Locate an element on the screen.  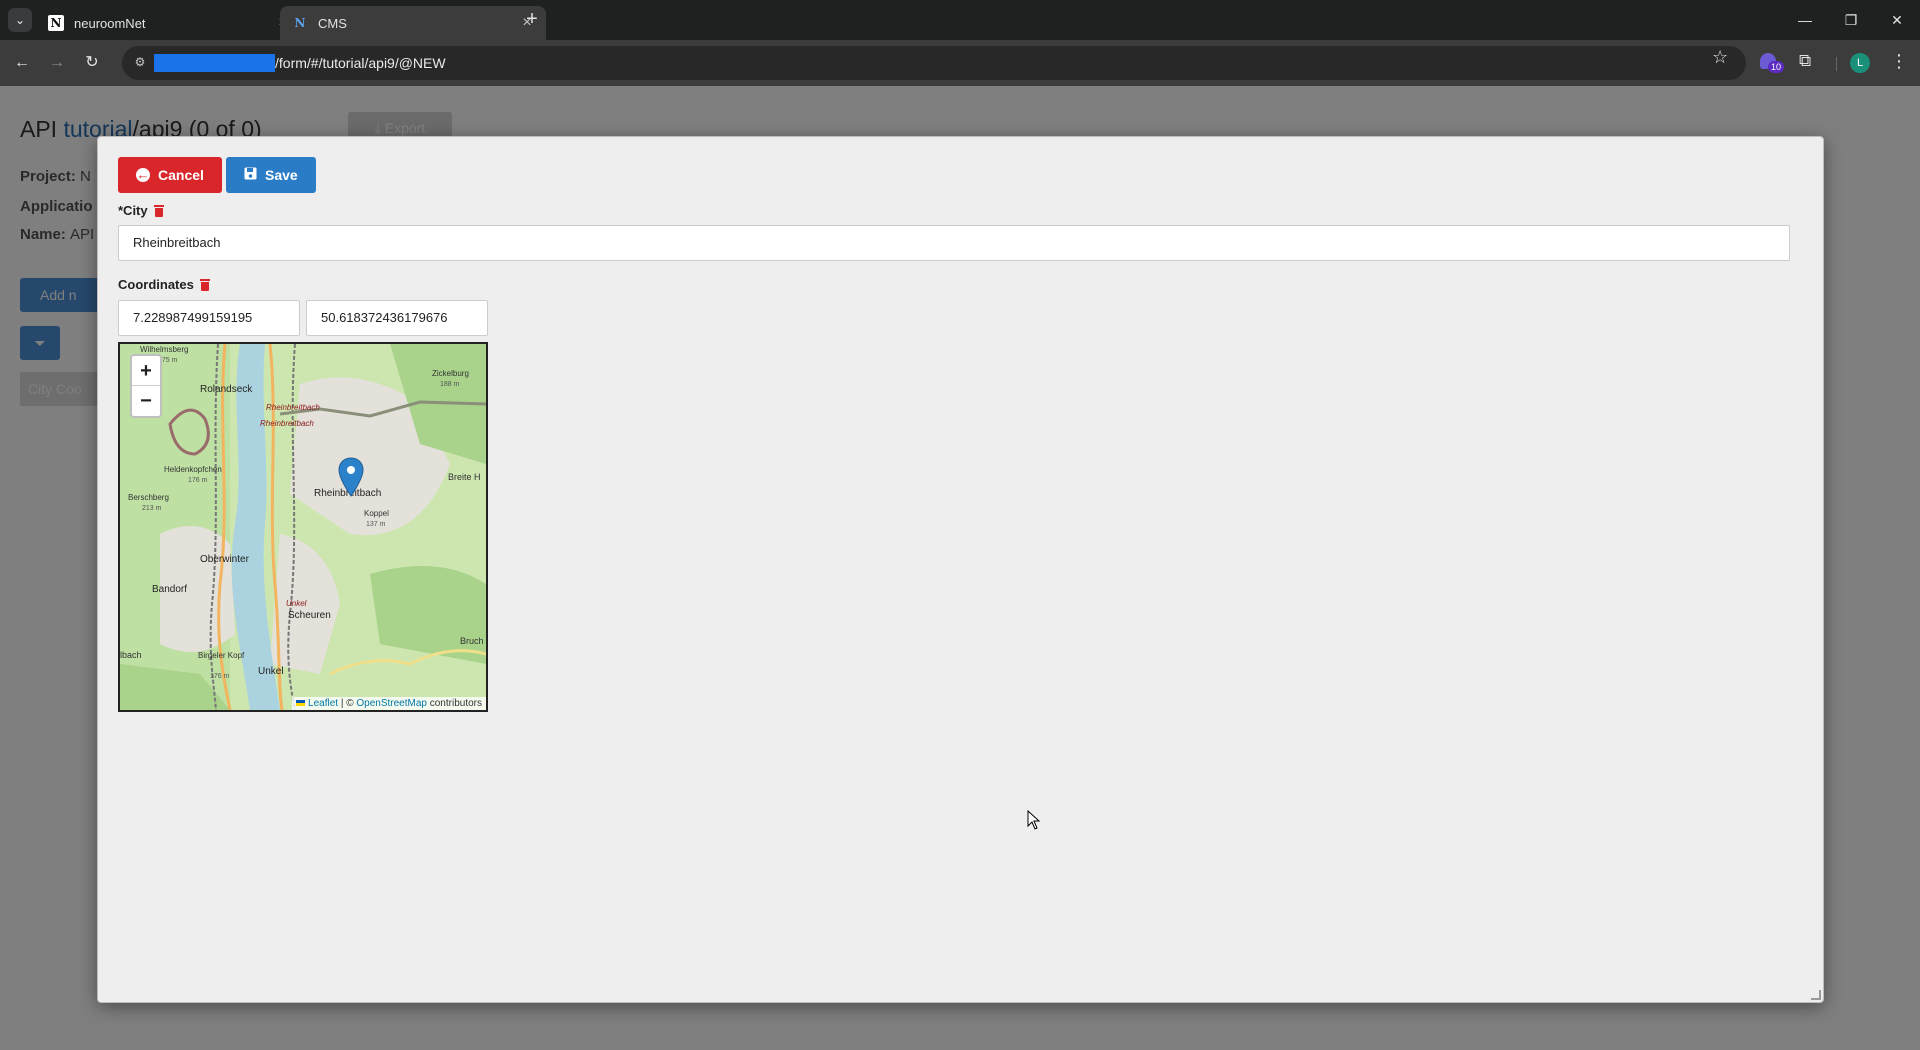
map-place-label: Birgeler Kopf is located at coordinates (221, 655).